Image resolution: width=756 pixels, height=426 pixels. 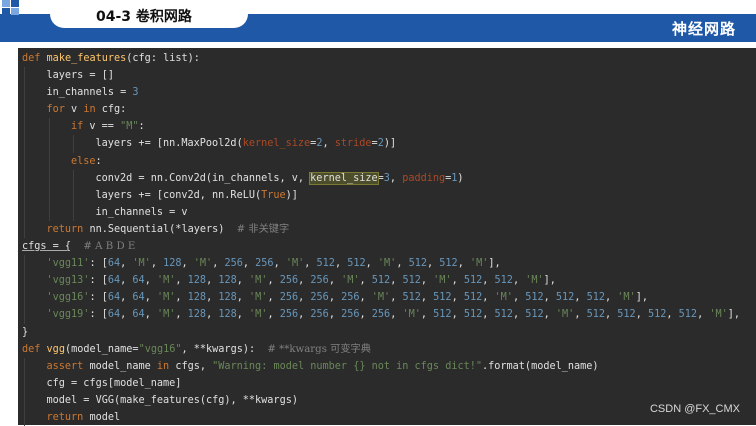 I want to click on code-token: layers += [nn.MaxPool2d(, so click(x=169, y=144).